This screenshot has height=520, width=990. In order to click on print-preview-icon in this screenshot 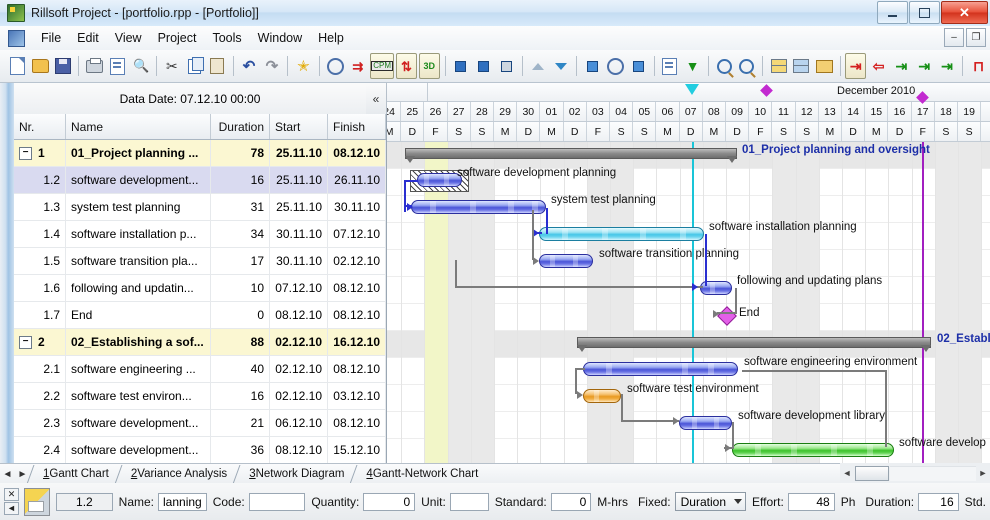, I will do `click(117, 66)`.